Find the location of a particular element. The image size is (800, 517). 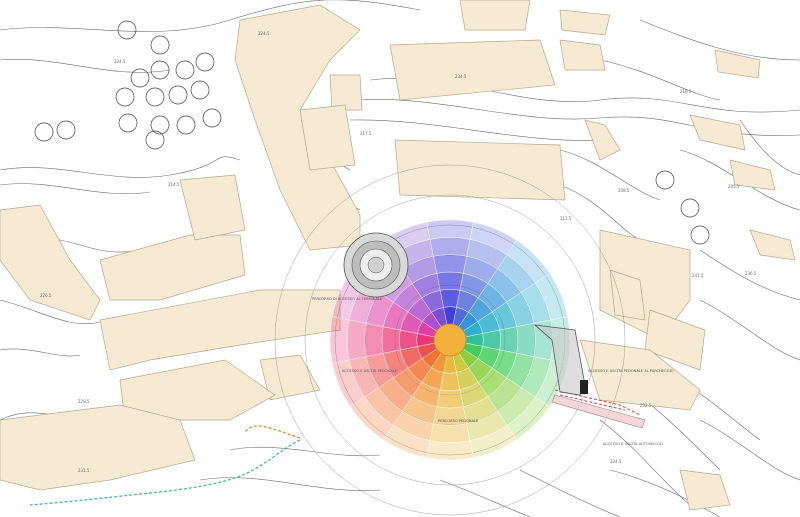

elevation-label: 231.5 is located at coordinates (84, 470).